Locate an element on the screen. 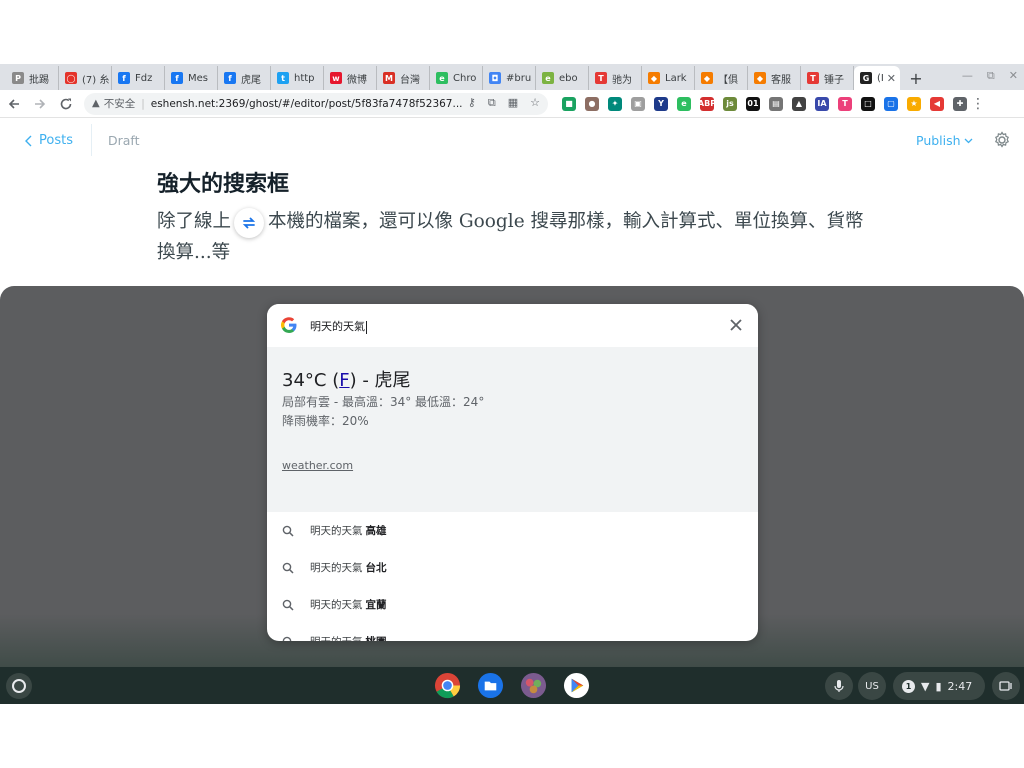  publish-menu-button: Publish is located at coordinates (944, 140).